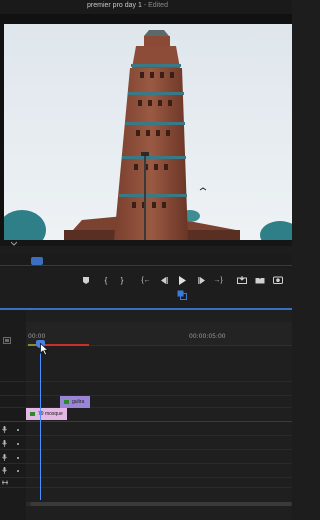 The height and width of the screenshot is (520, 320). I want to click on go-to-in-button: {←, so click(146, 280).